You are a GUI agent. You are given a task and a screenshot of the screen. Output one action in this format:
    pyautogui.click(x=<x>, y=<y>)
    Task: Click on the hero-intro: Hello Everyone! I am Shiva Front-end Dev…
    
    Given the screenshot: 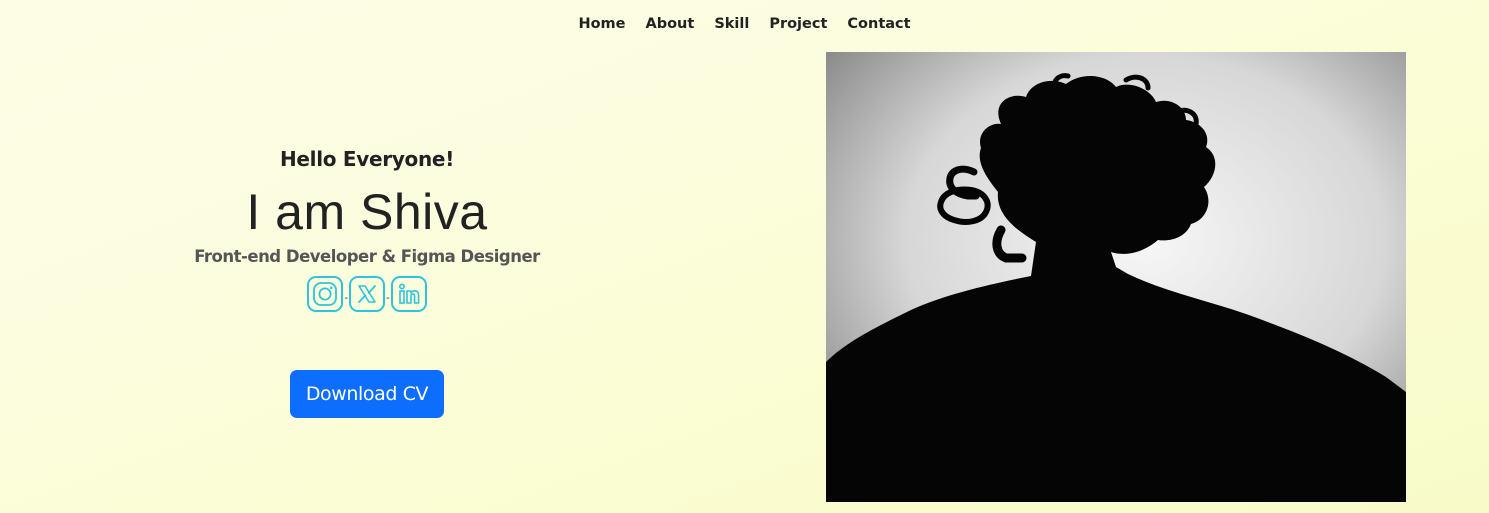 What is the action you would take?
    pyautogui.click(x=367, y=227)
    